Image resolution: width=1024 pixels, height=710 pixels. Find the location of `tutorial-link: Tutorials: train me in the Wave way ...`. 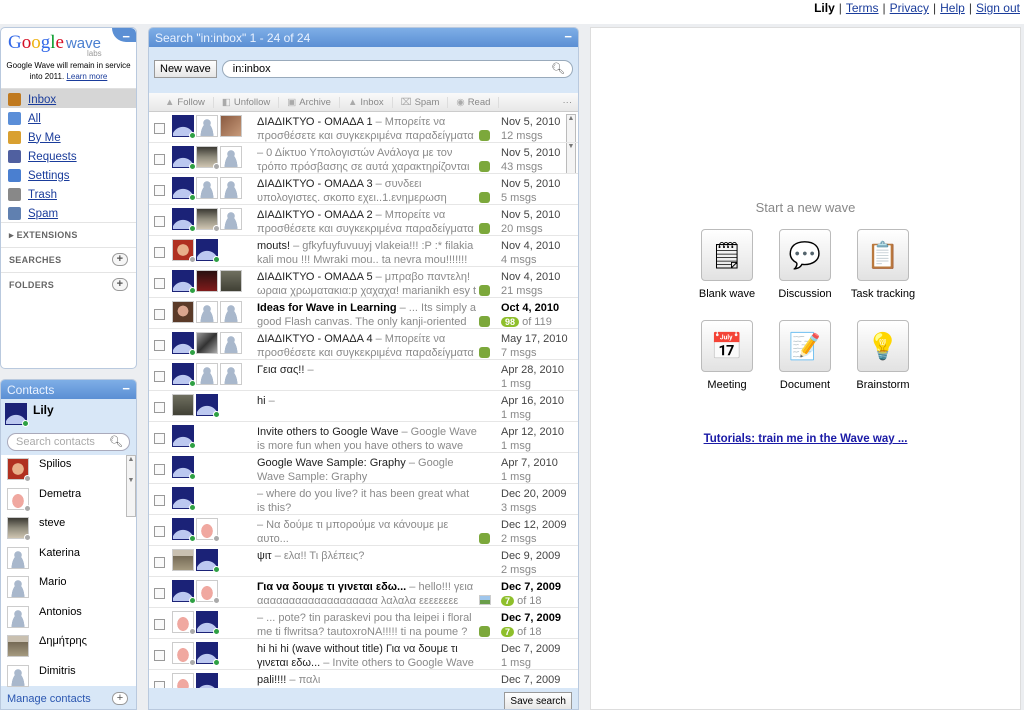

tutorial-link: Tutorials: train me in the Wave way ... is located at coordinates (806, 439).